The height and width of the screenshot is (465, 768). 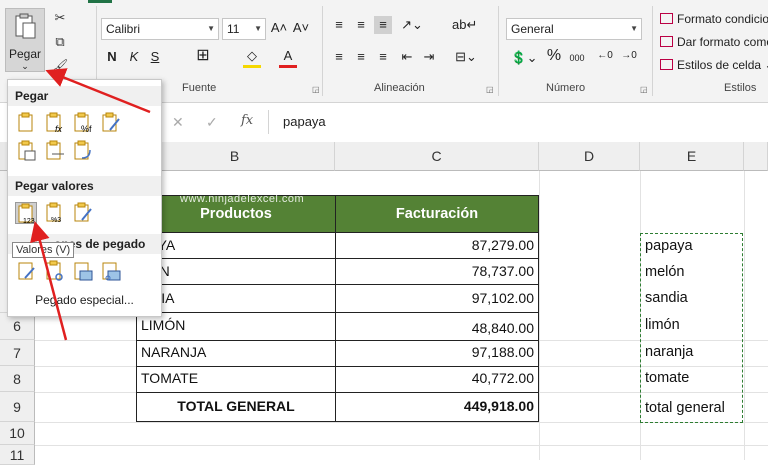 What do you see at coordinates (49, 281) in the screenshot?
I see `arrow-to-values` at bounding box center [49, 281].